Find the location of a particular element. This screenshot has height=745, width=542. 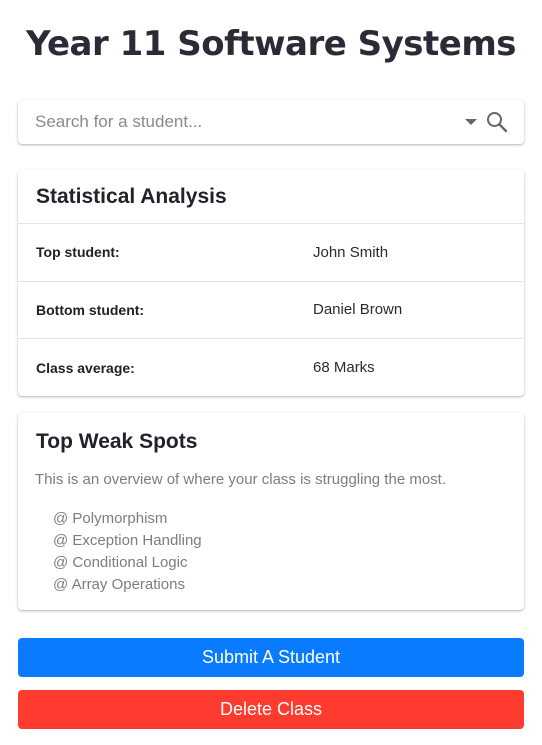

stat-value: Daniel Brown is located at coordinates (358, 310).